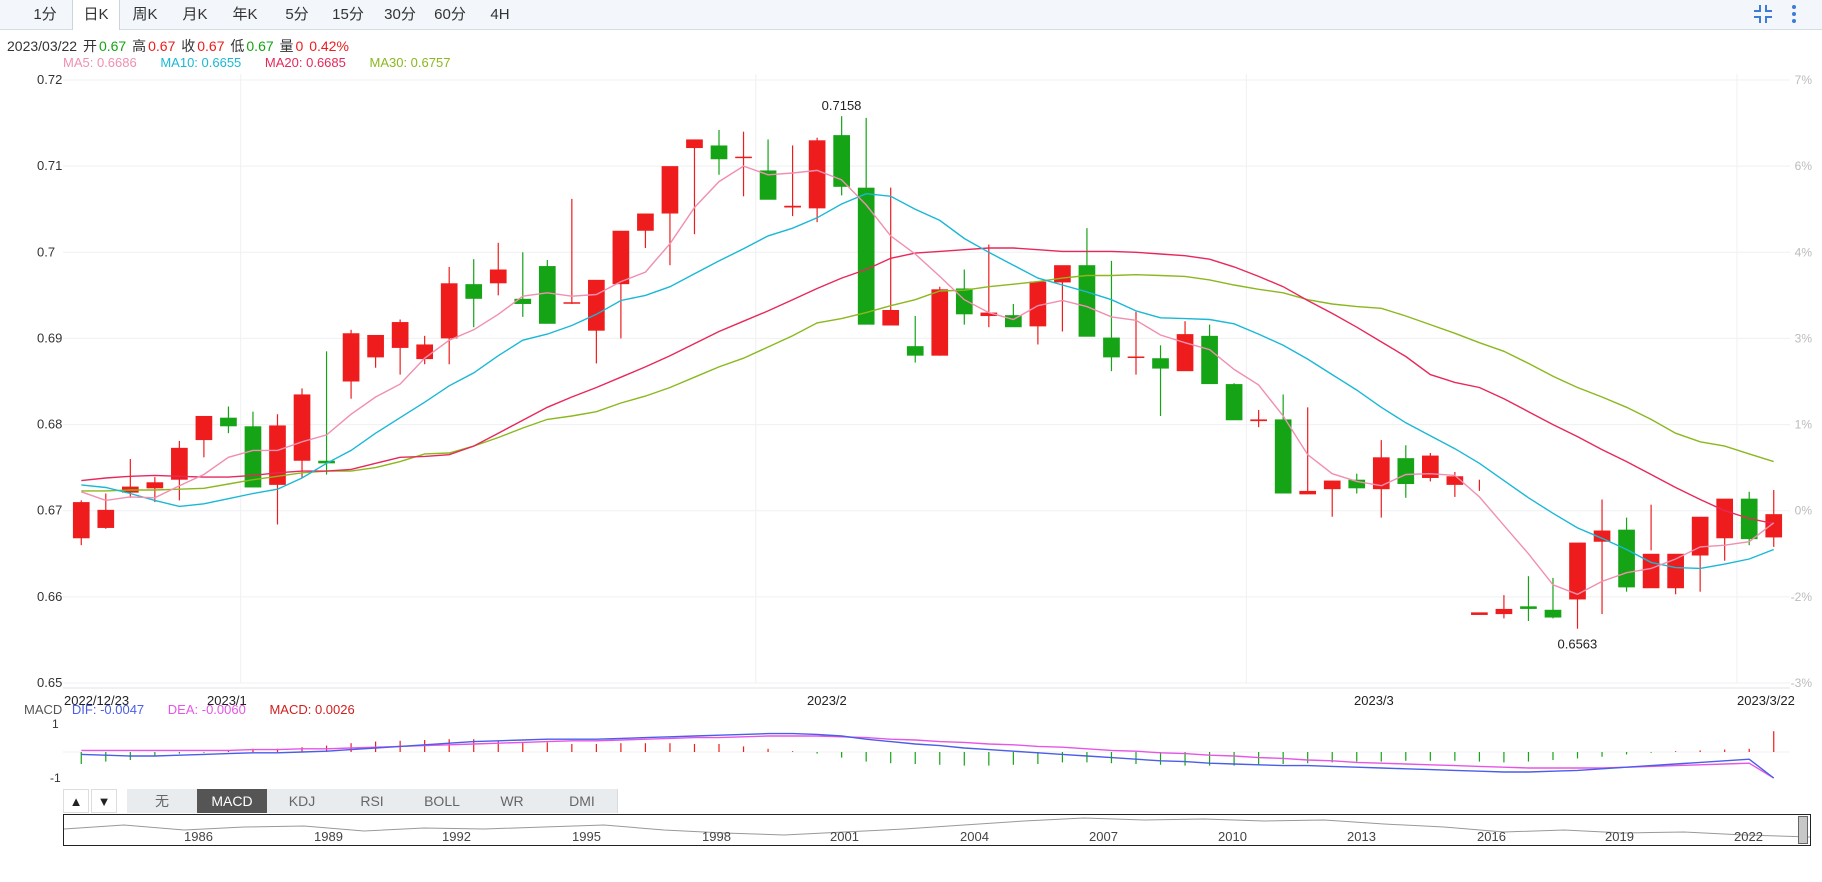 The height and width of the screenshot is (882, 1822). What do you see at coordinates (1103, 836) in the screenshot?
I see `nav-year-2007: 2007` at bounding box center [1103, 836].